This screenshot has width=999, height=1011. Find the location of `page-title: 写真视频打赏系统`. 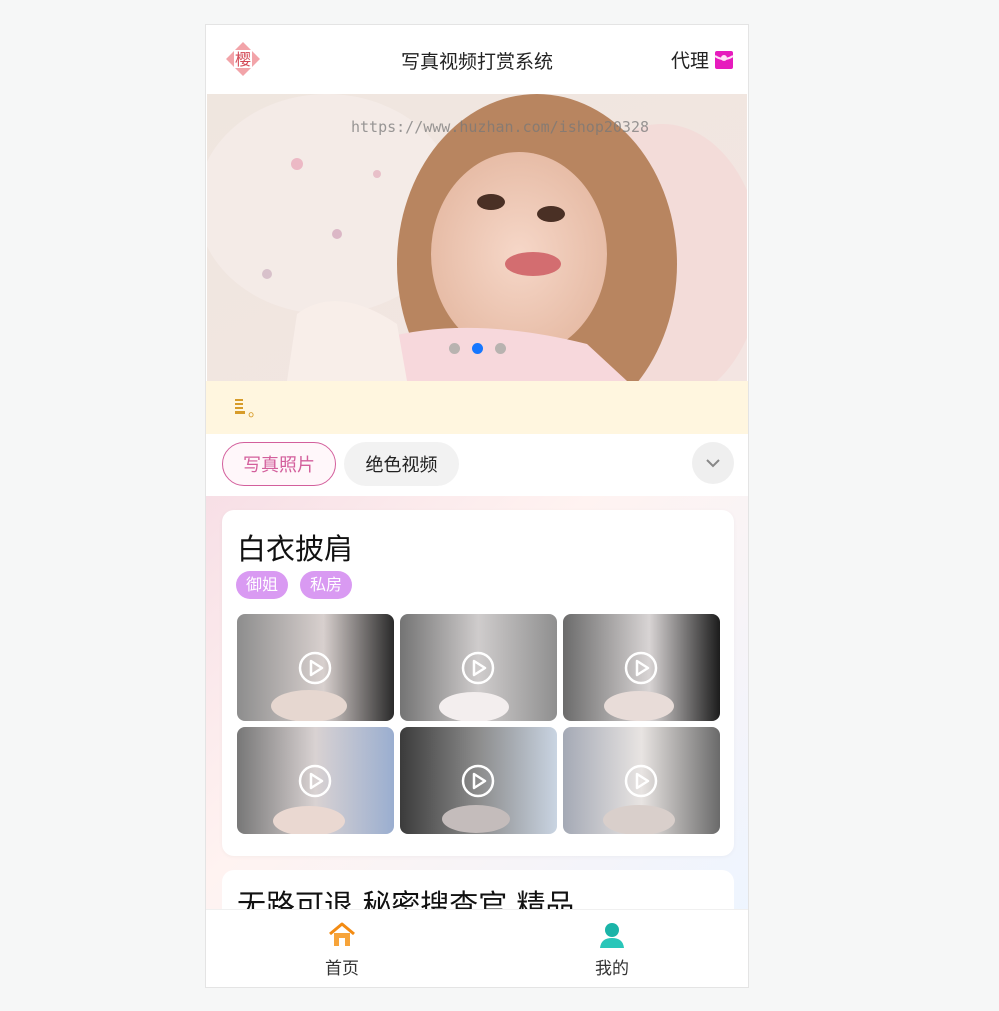

page-title: 写真视频打赏系统 is located at coordinates (476, 62).